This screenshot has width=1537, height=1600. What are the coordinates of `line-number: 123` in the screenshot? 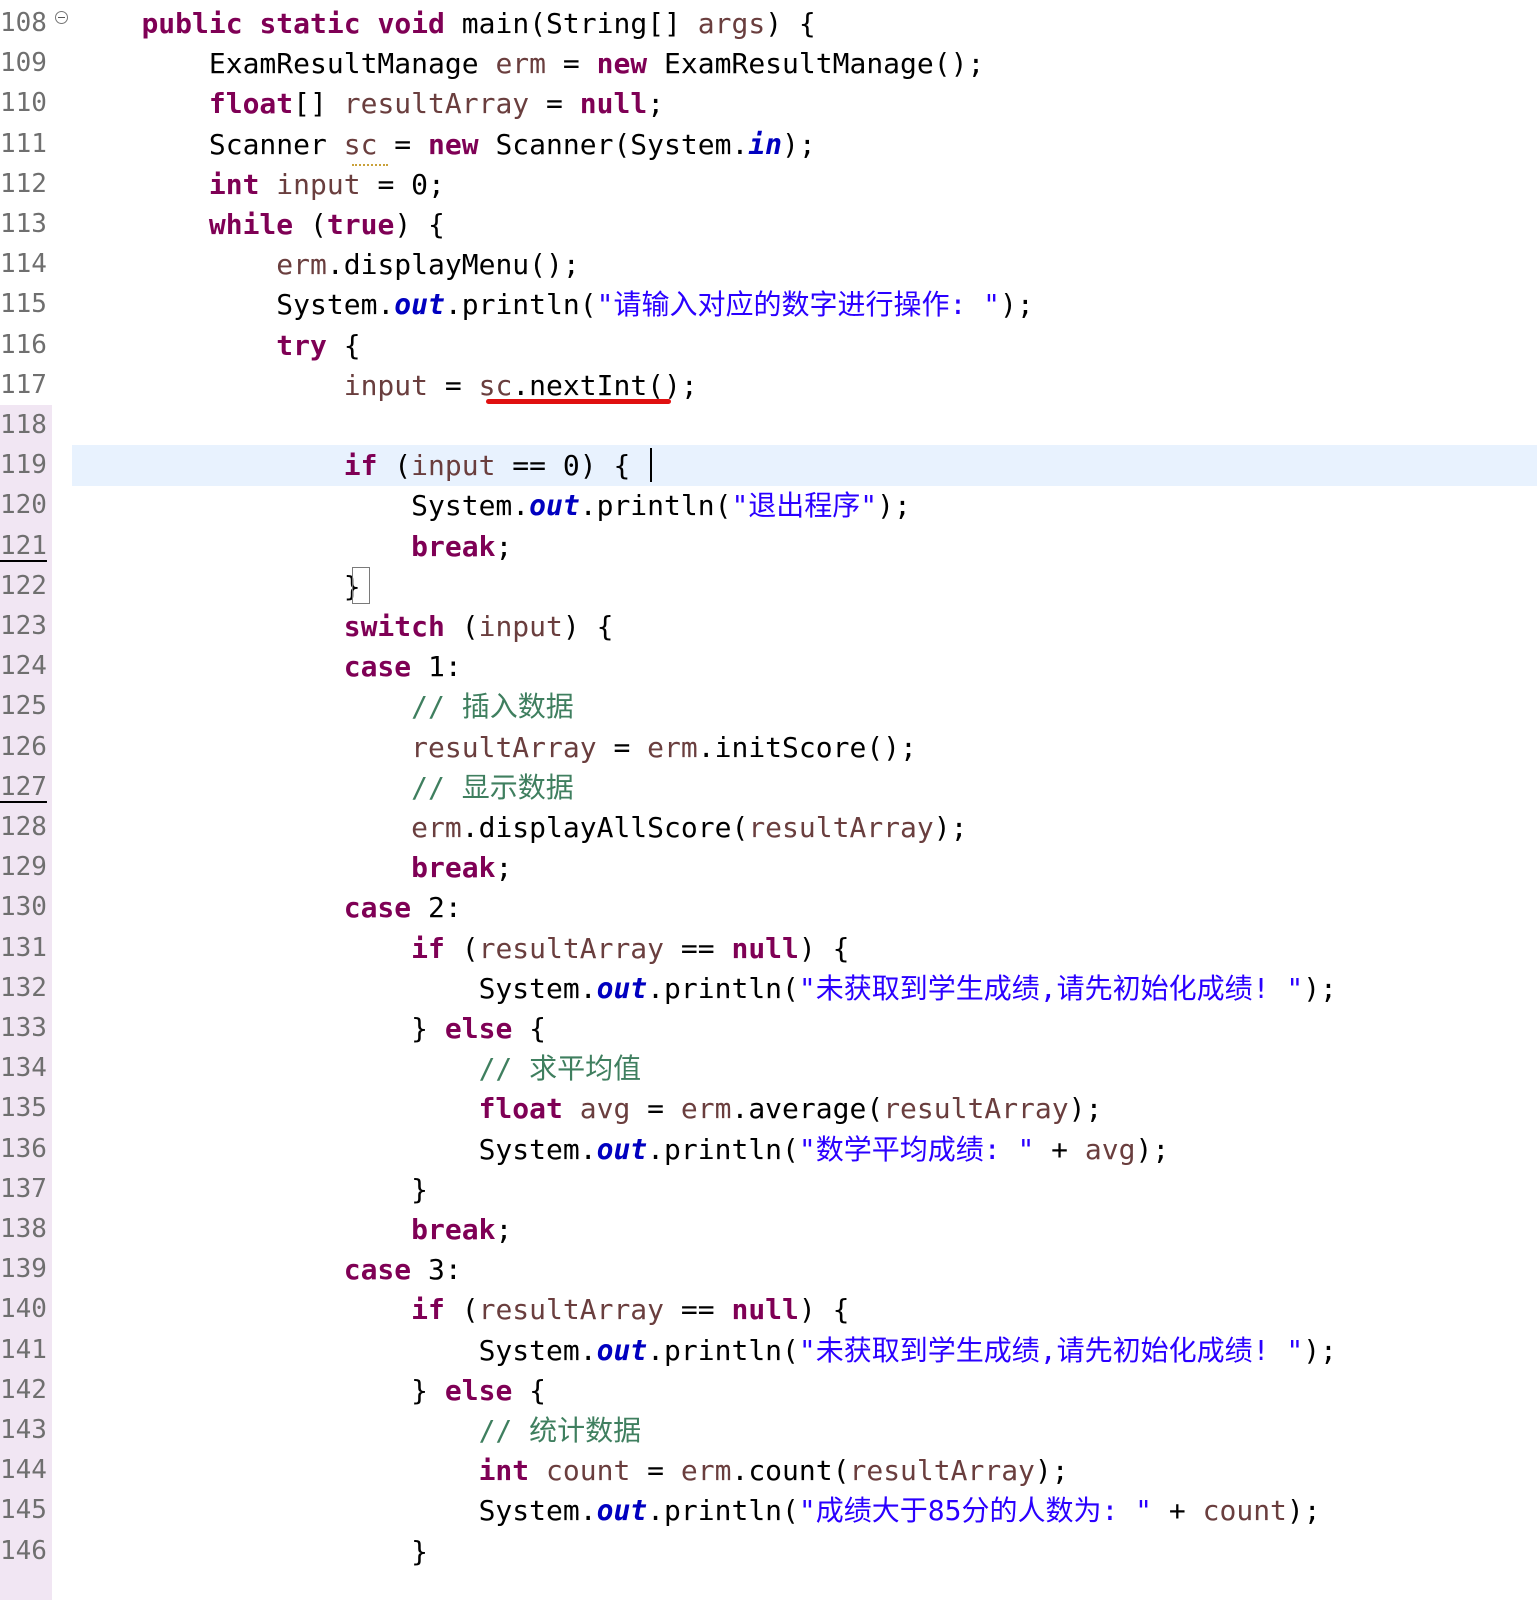 It's located at (23, 626).